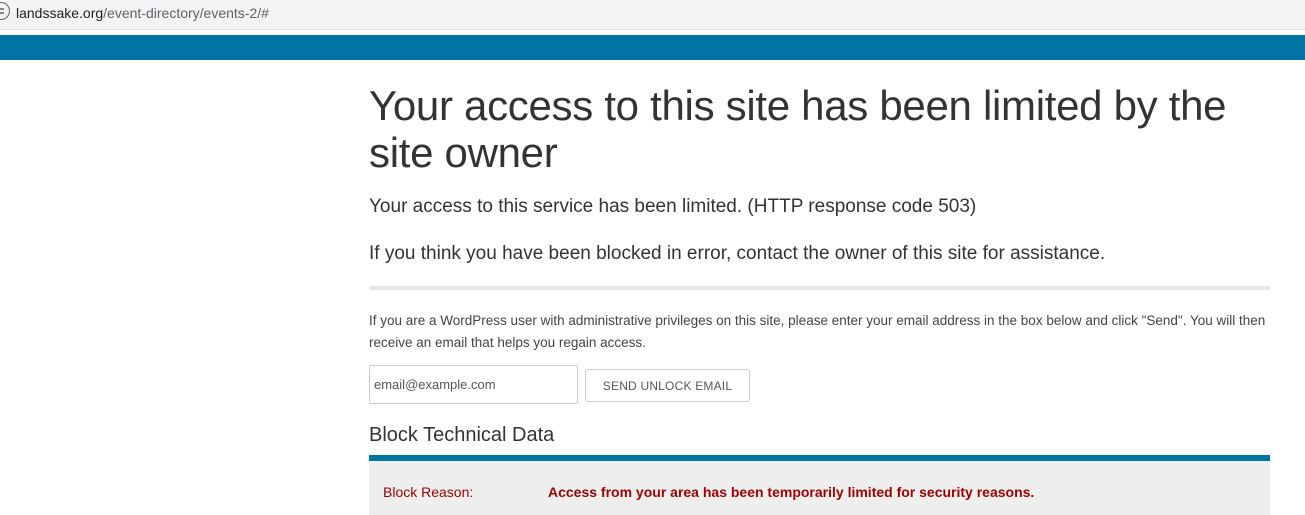 The width and height of the screenshot is (1305, 515). I want to click on block-reason-label: Block Reason:, so click(428, 492).